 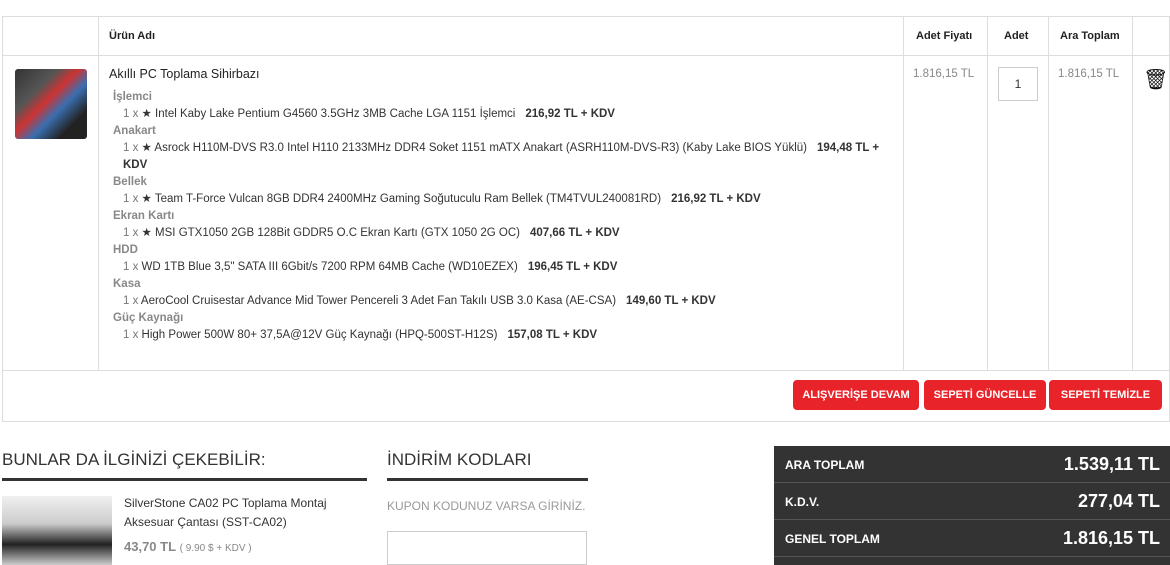 What do you see at coordinates (856, 395) in the screenshot?
I see `continue-shopping-button: ALIŞVERİŞE DEVAM` at bounding box center [856, 395].